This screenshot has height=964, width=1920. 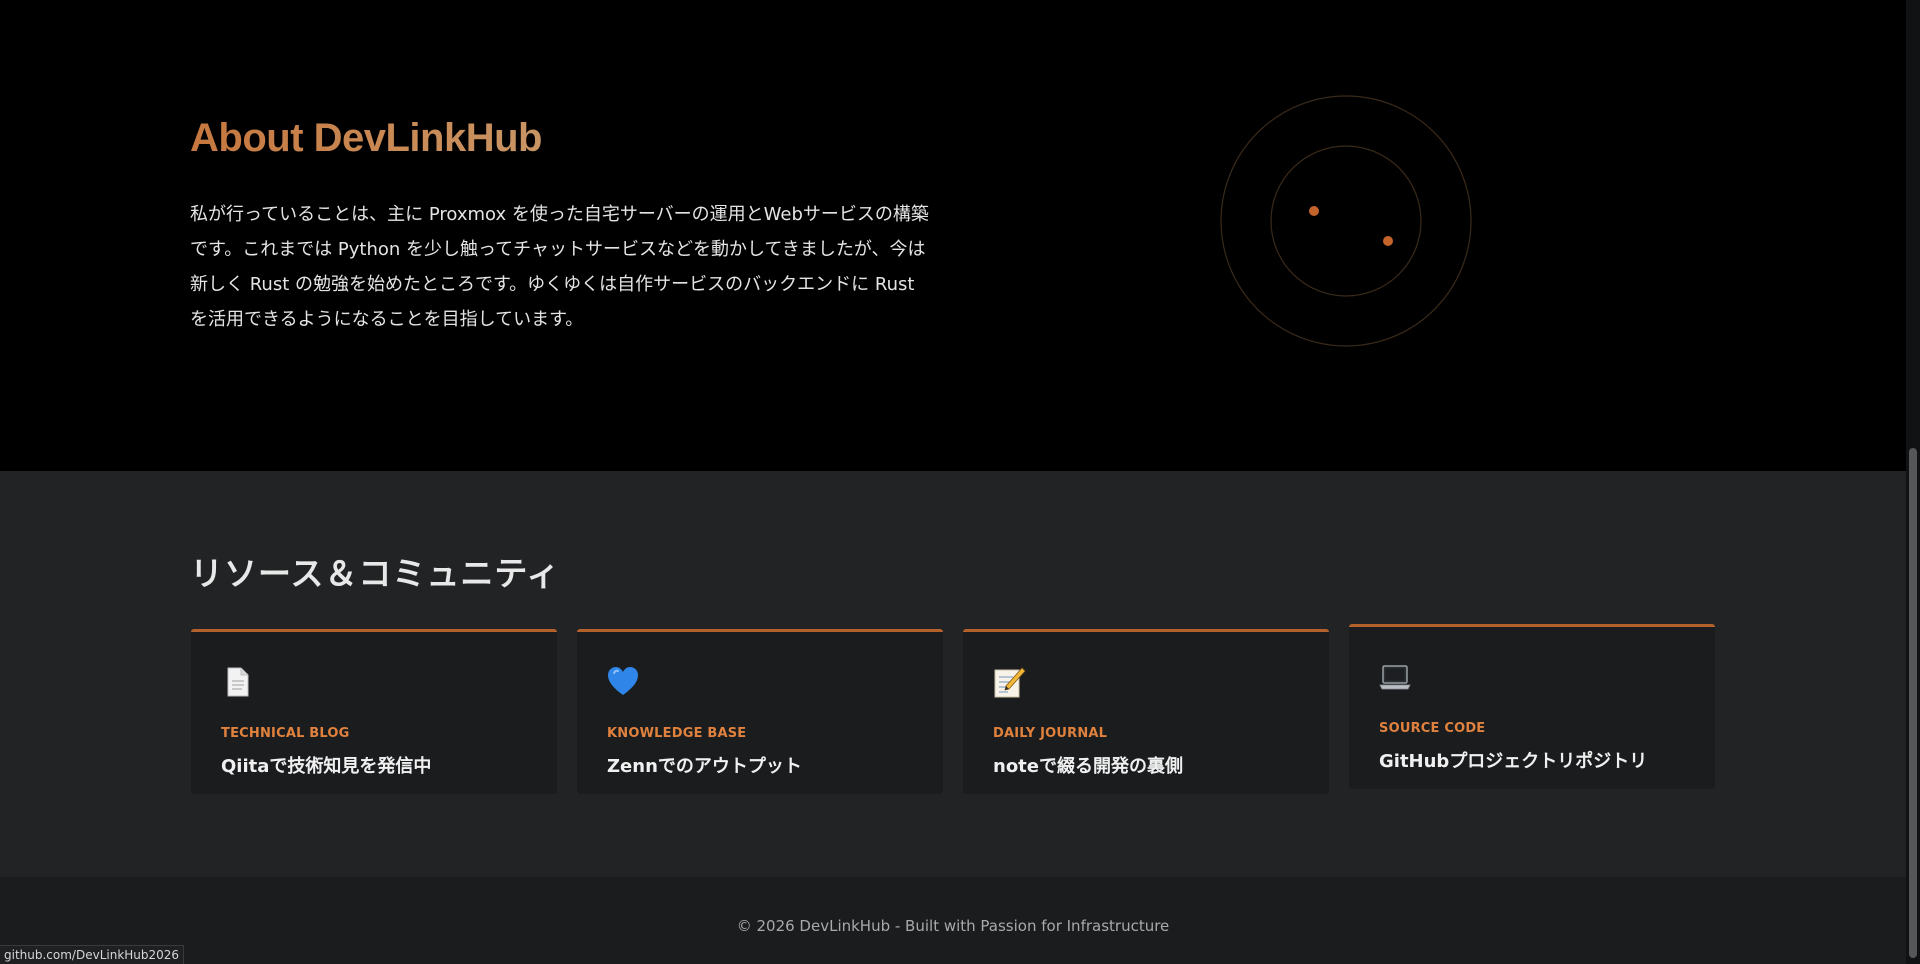 I want to click on blue-heart-icon, so click(x=623, y=681).